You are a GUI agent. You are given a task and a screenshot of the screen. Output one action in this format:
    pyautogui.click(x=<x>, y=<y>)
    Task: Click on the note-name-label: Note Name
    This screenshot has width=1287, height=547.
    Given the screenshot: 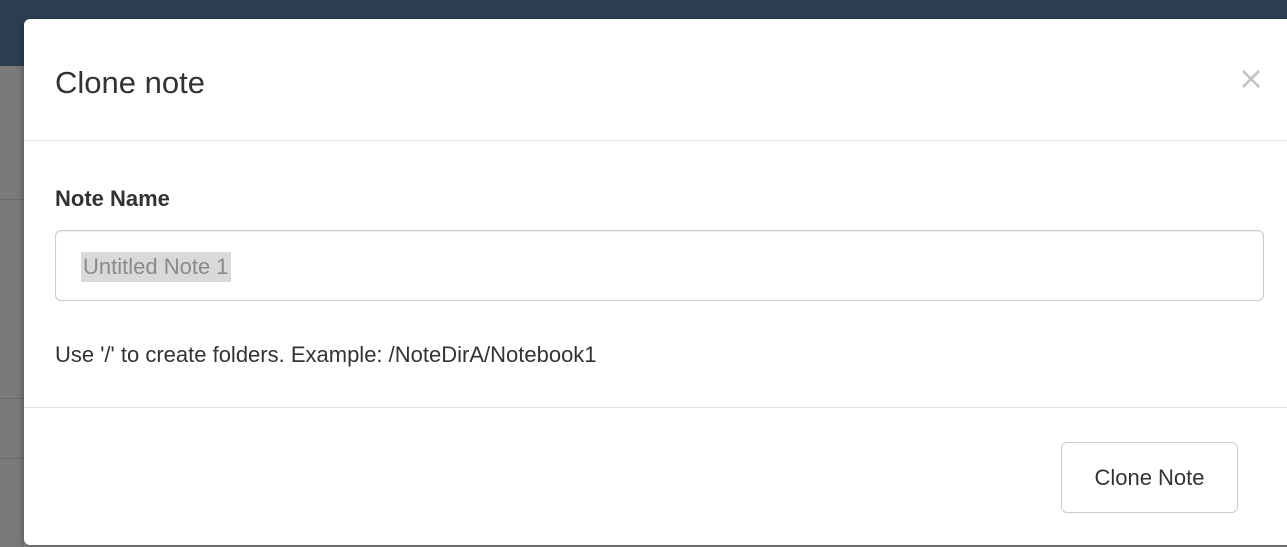 What is the action you would take?
    pyautogui.click(x=112, y=198)
    